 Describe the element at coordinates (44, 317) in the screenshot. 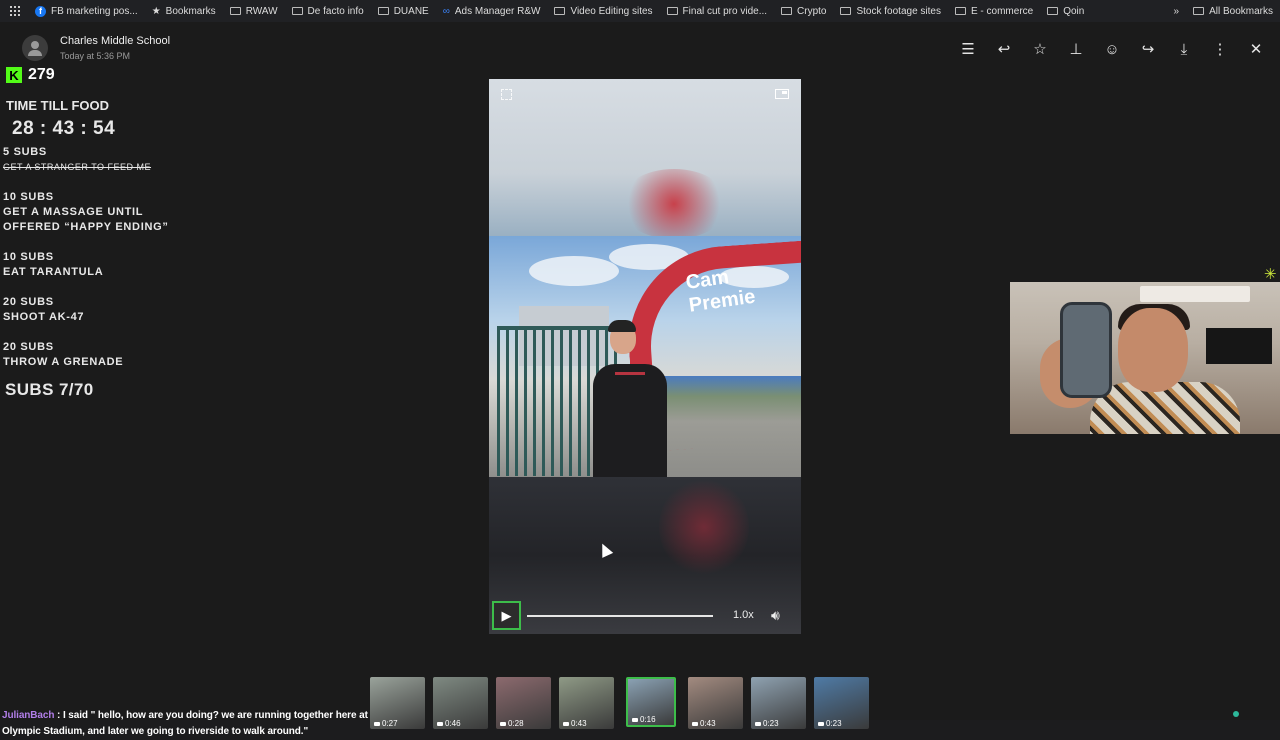

I see `goal-task: SHOOT AK-47` at that location.